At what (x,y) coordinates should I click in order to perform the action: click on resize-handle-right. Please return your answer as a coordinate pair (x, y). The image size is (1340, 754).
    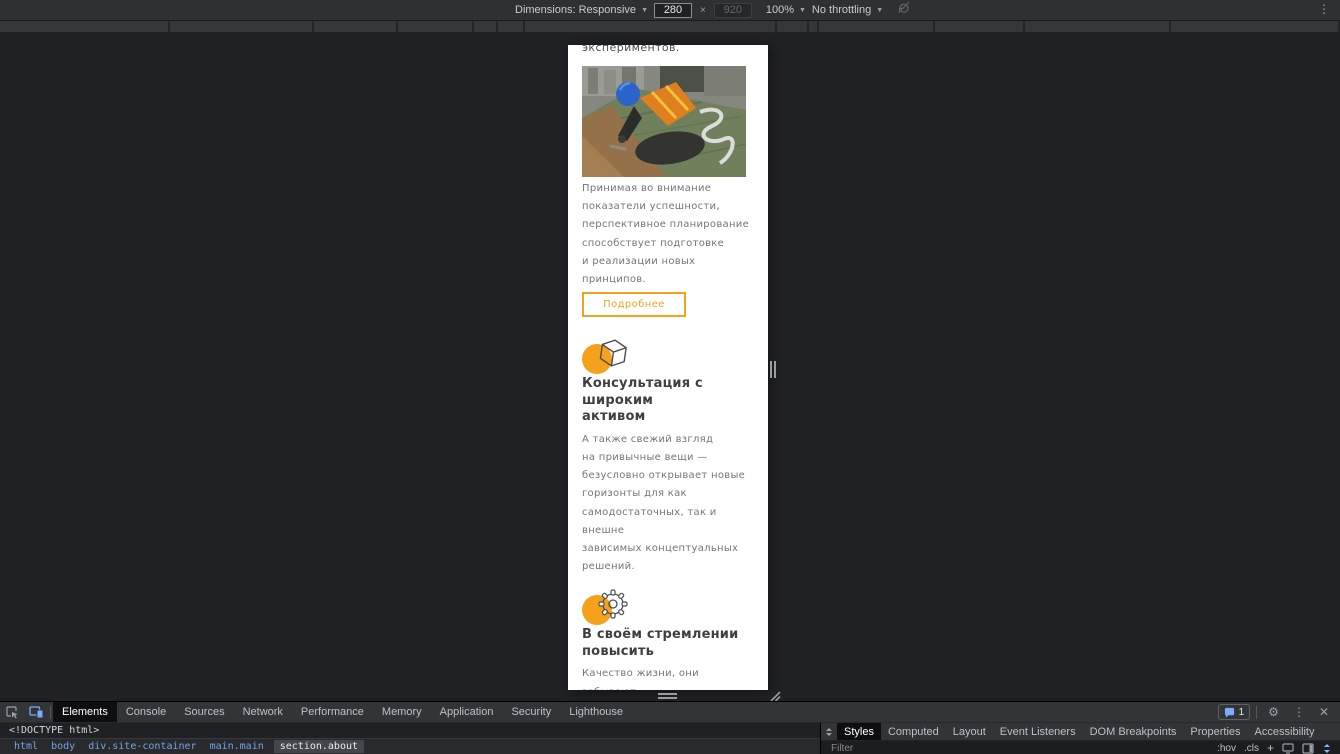
    Looking at the image, I should click on (773, 369).